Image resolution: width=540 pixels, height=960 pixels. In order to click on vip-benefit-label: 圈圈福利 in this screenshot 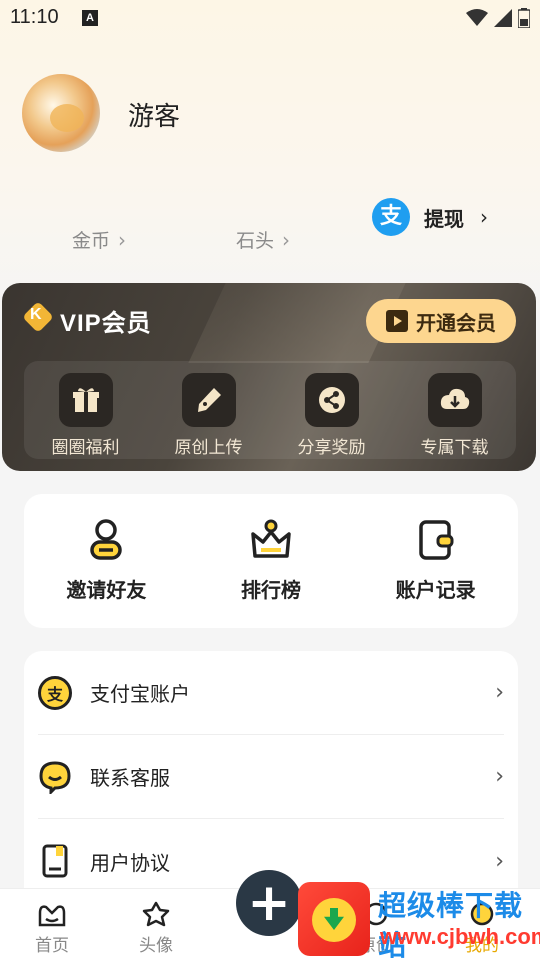, I will do `click(85, 448)`.